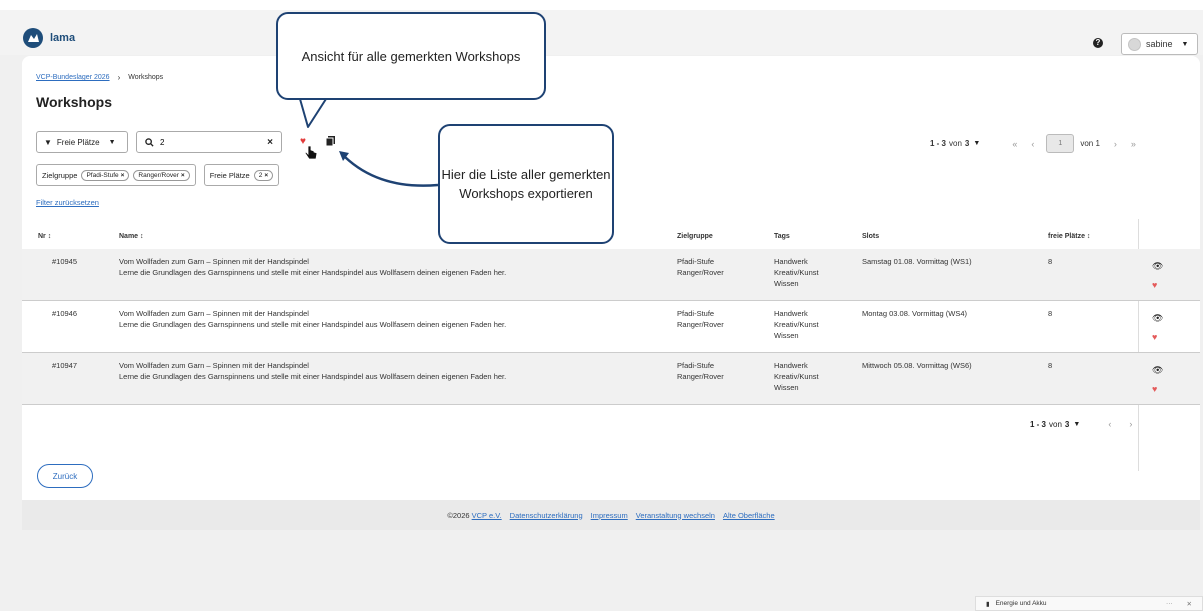 The width and height of the screenshot is (1203, 611). I want to click on more-icon: ···, so click(1169, 604).